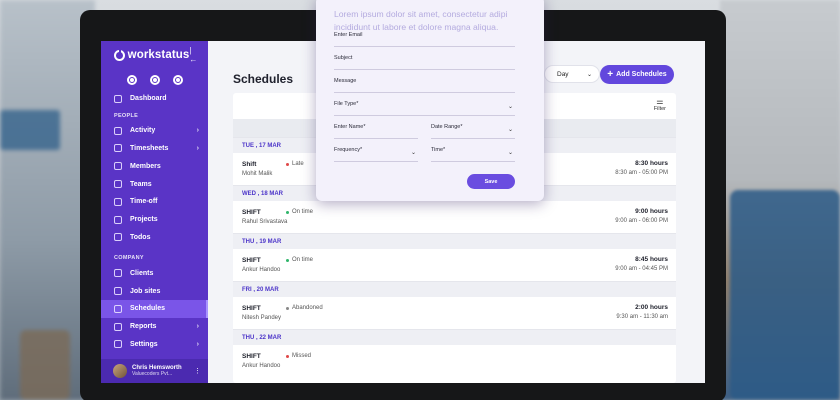  I want to click on settings-icon, so click(118, 344).